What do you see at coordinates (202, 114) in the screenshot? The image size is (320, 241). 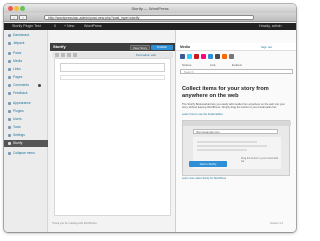 I see `bookmarklet-help-link: Learn how to use the bookmarklet` at bounding box center [202, 114].